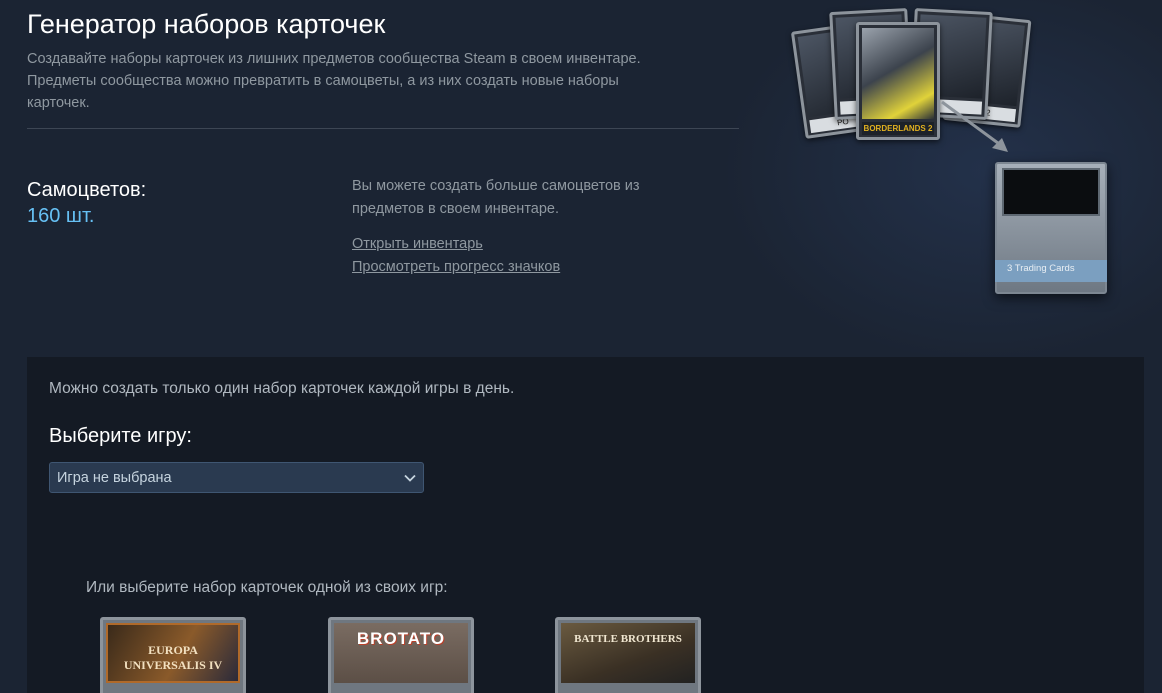 The image size is (1162, 693). Describe the element at coordinates (456, 209) in the screenshot. I see `info-line: предметов в своем инвентаре.` at that location.